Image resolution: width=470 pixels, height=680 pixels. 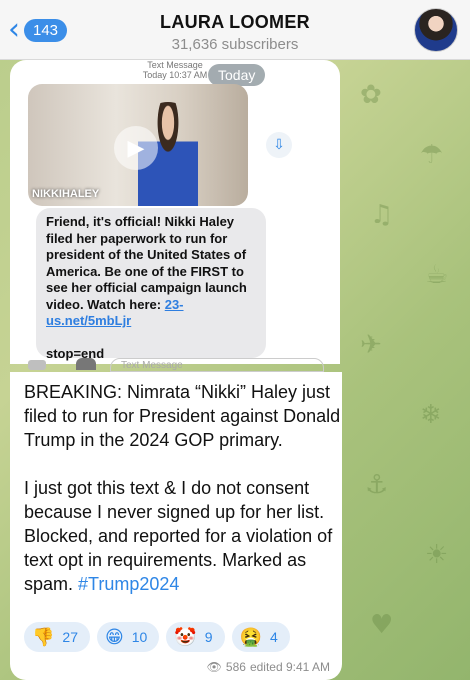 I want to click on subscriber-count: 31,636 subscribers, so click(x=235, y=44).